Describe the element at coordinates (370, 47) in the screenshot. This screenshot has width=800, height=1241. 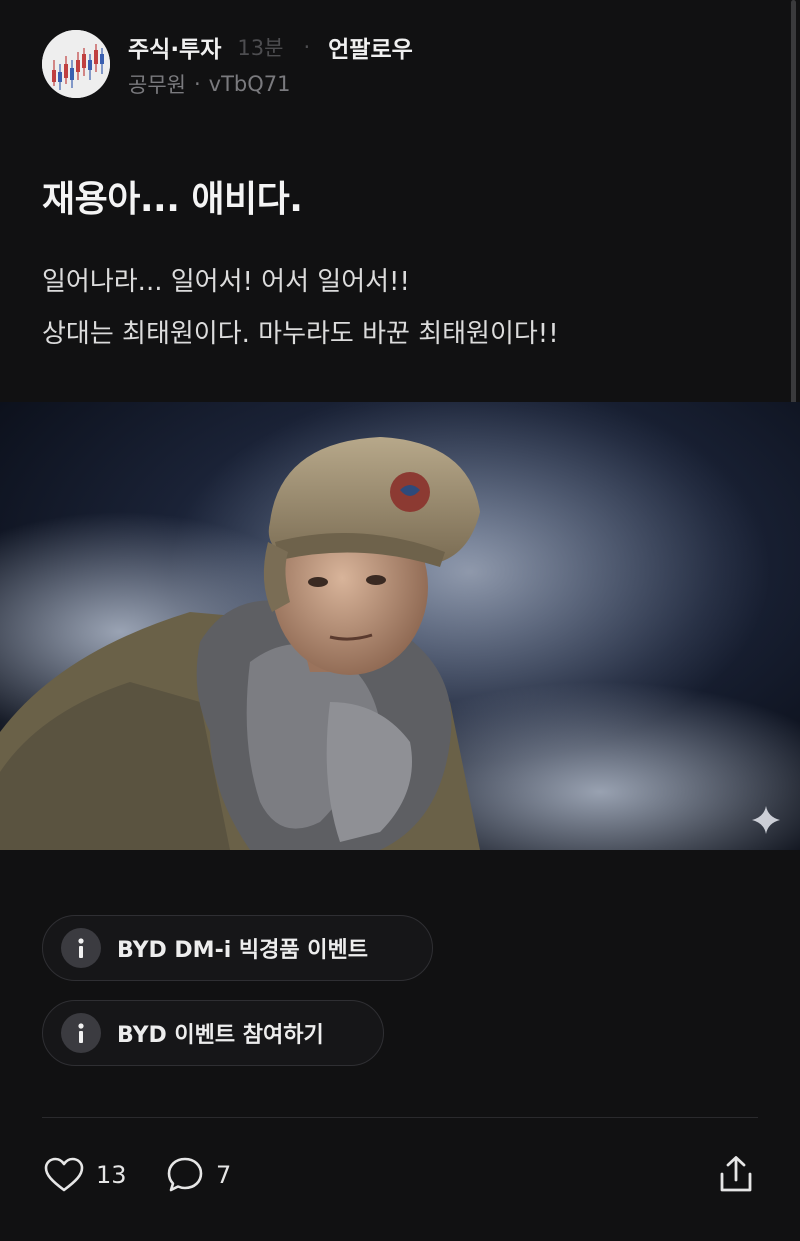
I see `unfollow-button: 언팔로우` at that location.